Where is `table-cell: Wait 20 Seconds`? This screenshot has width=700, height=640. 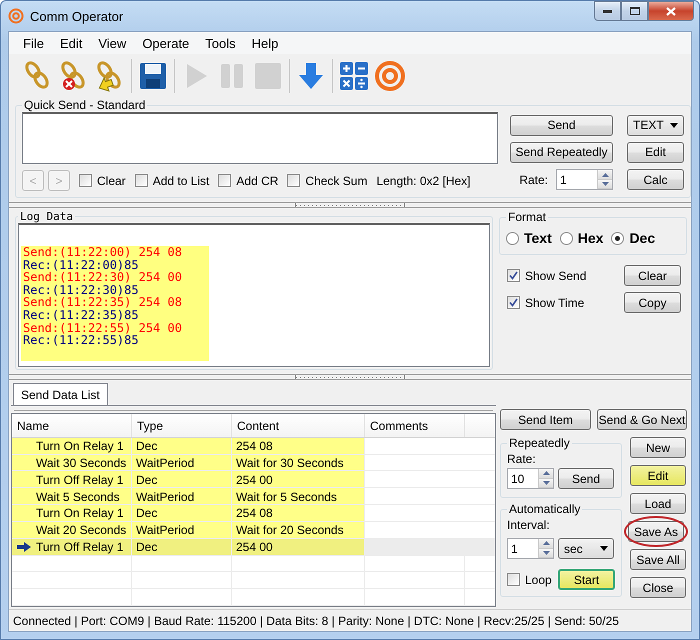
table-cell: Wait 20 Seconds is located at coordinates (81, 530).